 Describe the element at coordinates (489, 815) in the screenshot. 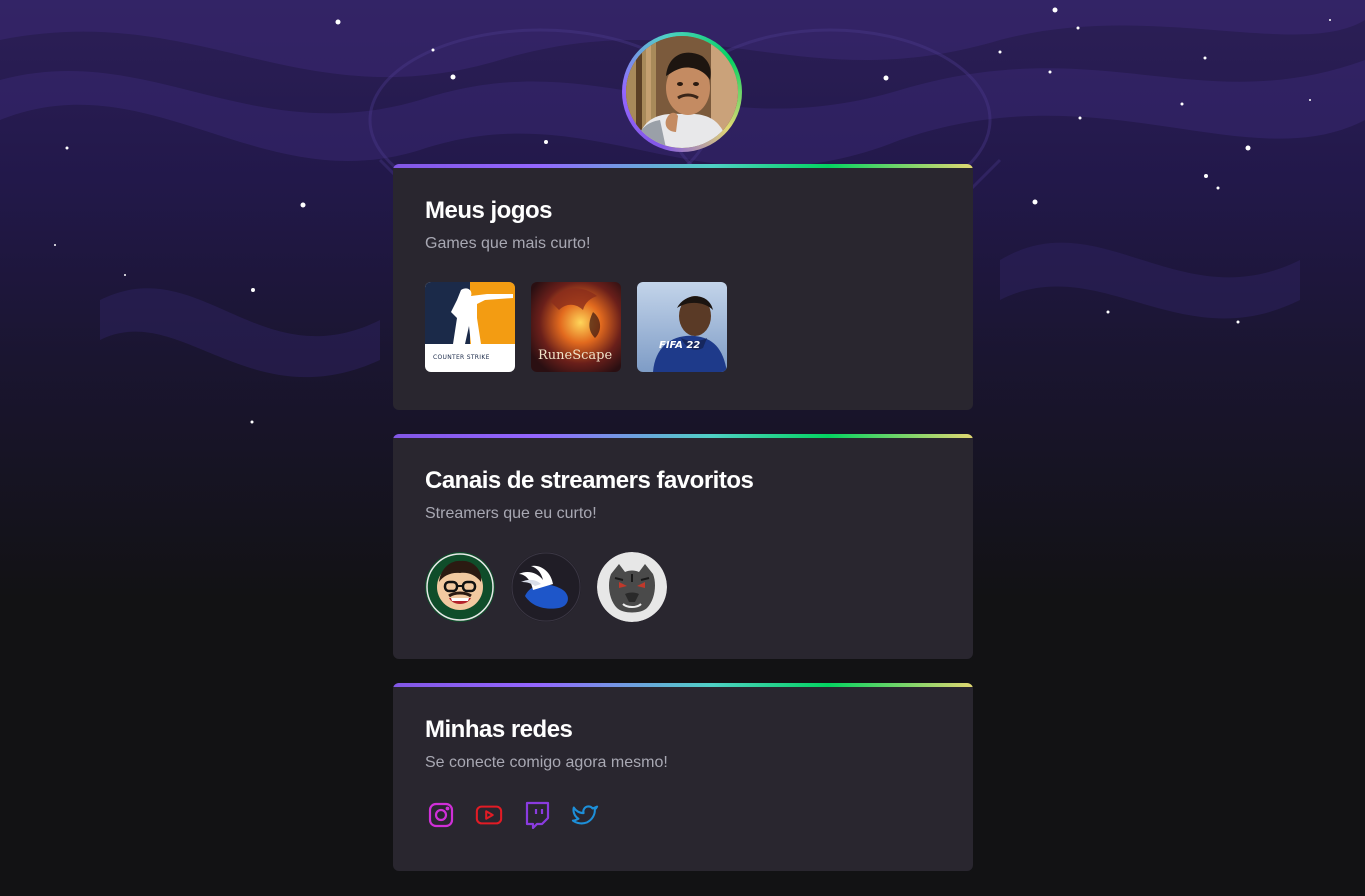

I see `youtube-icon` at that location.